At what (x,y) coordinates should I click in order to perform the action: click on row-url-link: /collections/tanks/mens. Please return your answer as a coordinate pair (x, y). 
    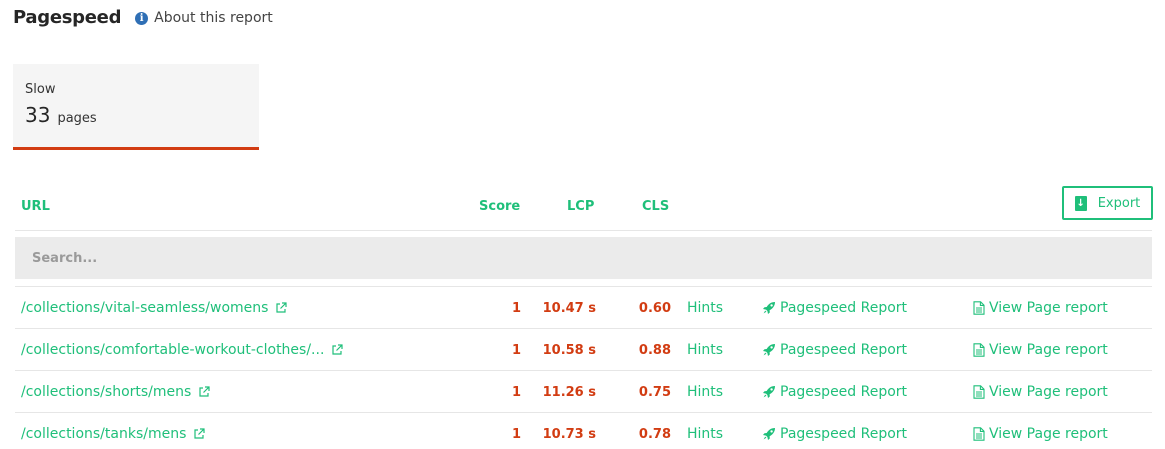
    Looking at the image, I should click on (113, 431).